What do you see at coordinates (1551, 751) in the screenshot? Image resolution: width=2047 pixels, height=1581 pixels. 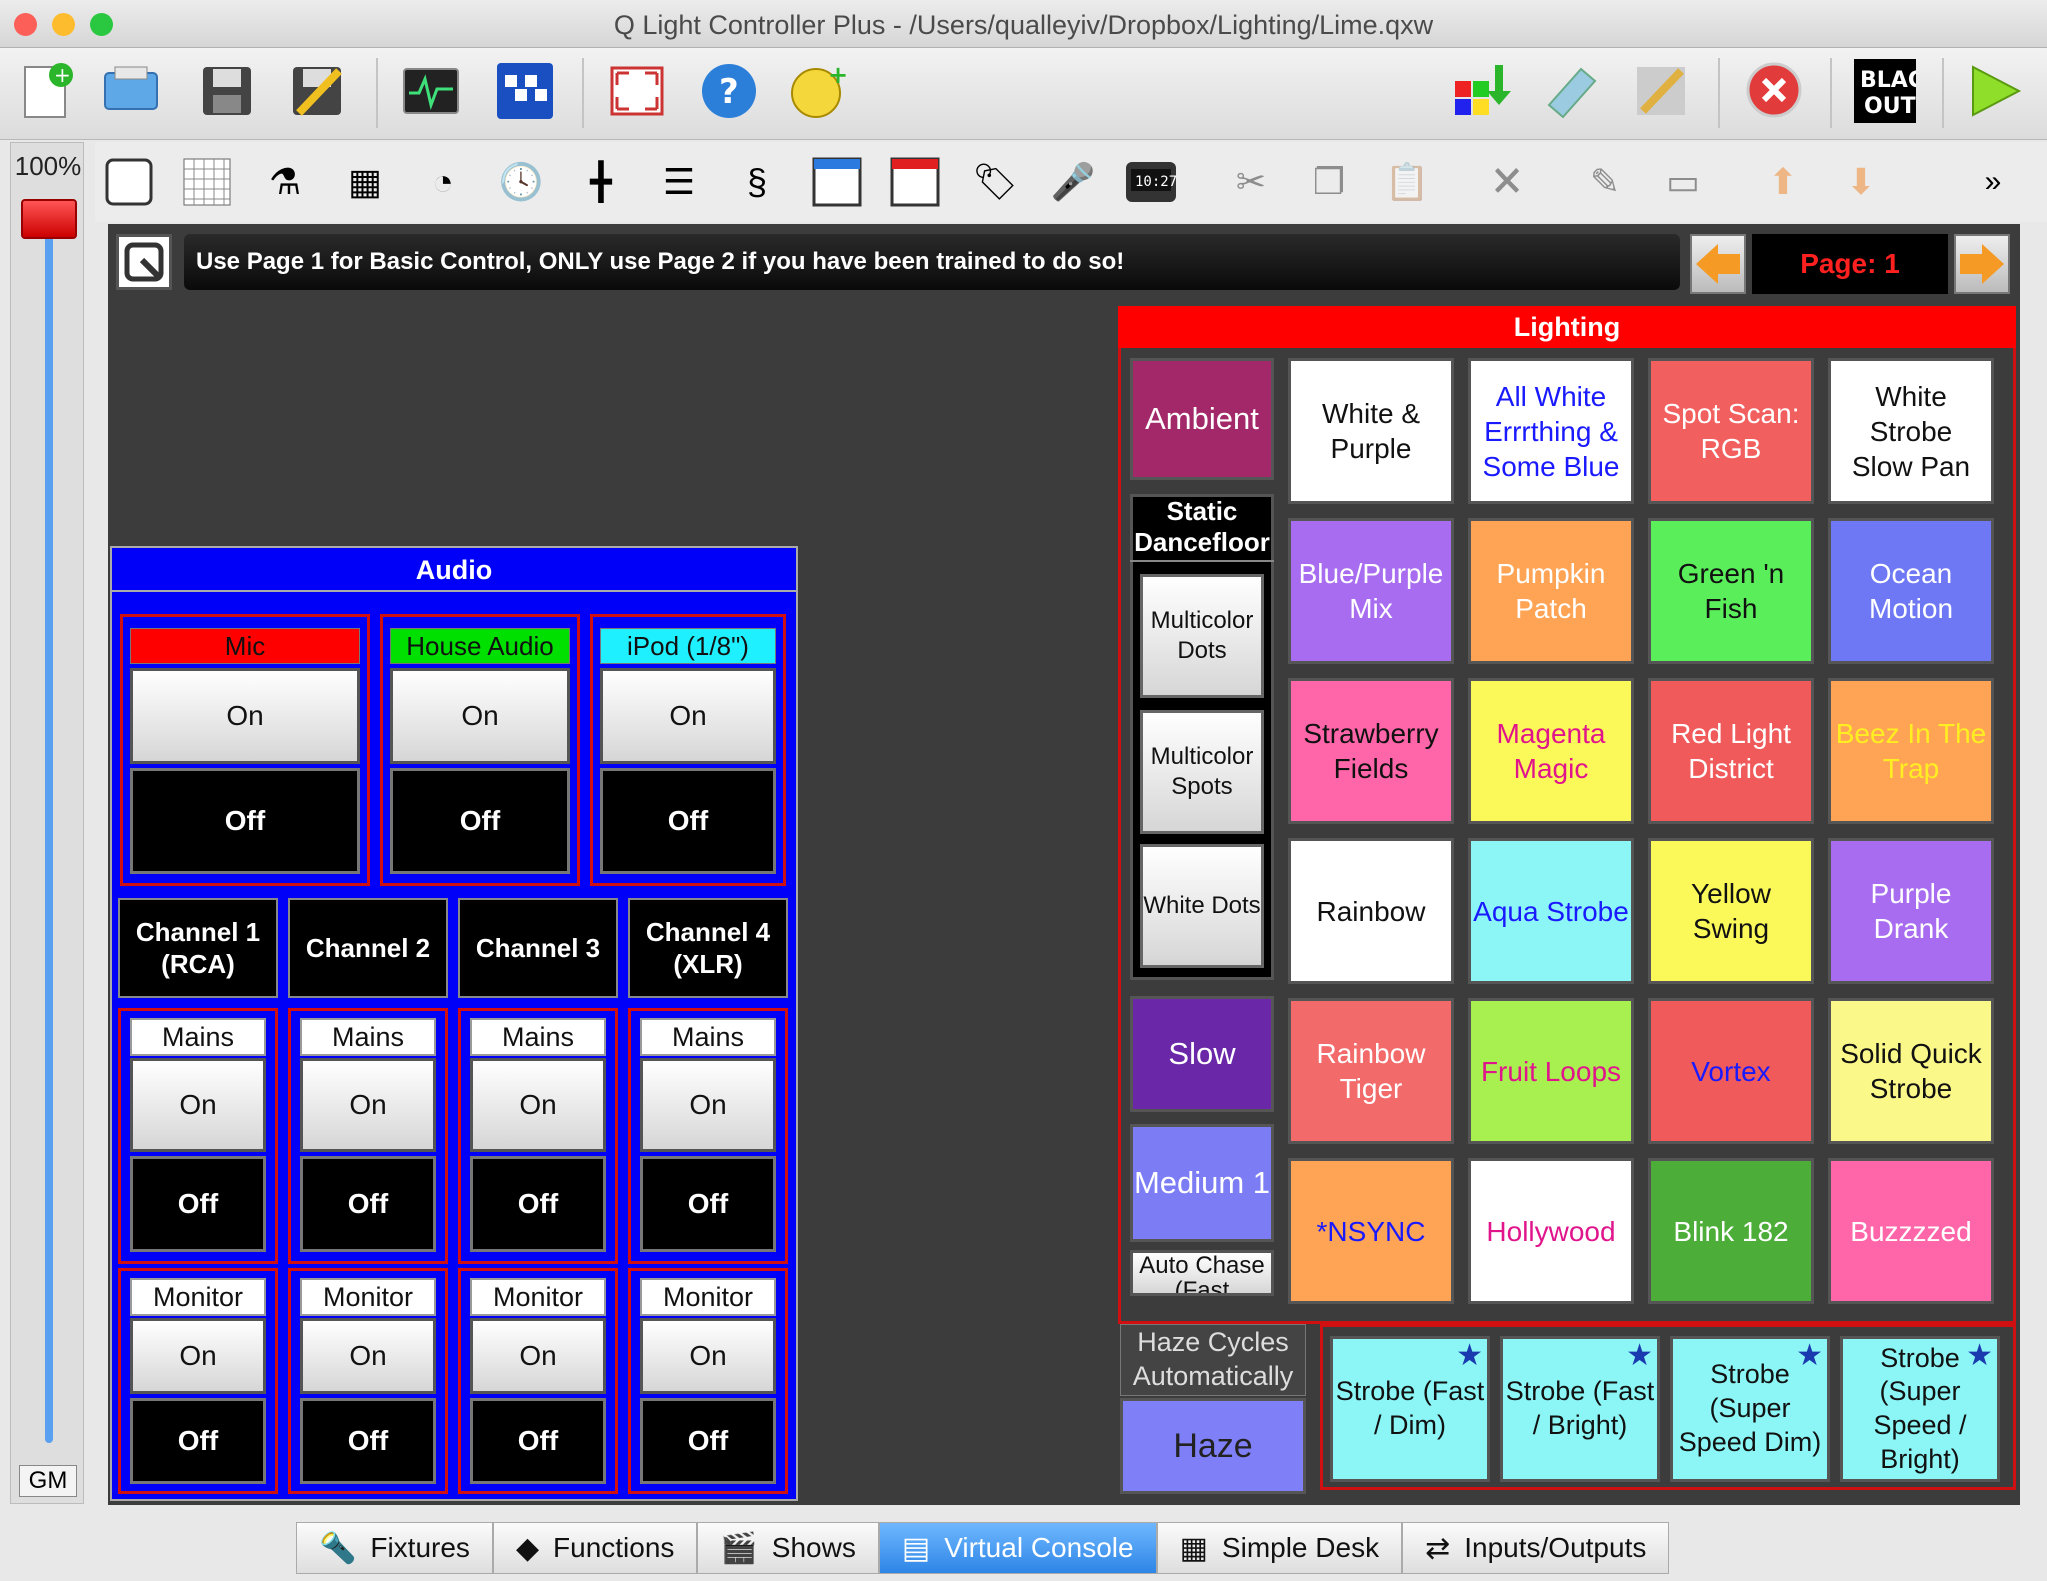 I see `scene-button: Magenta Magic` at bounding box center [1551, 751].